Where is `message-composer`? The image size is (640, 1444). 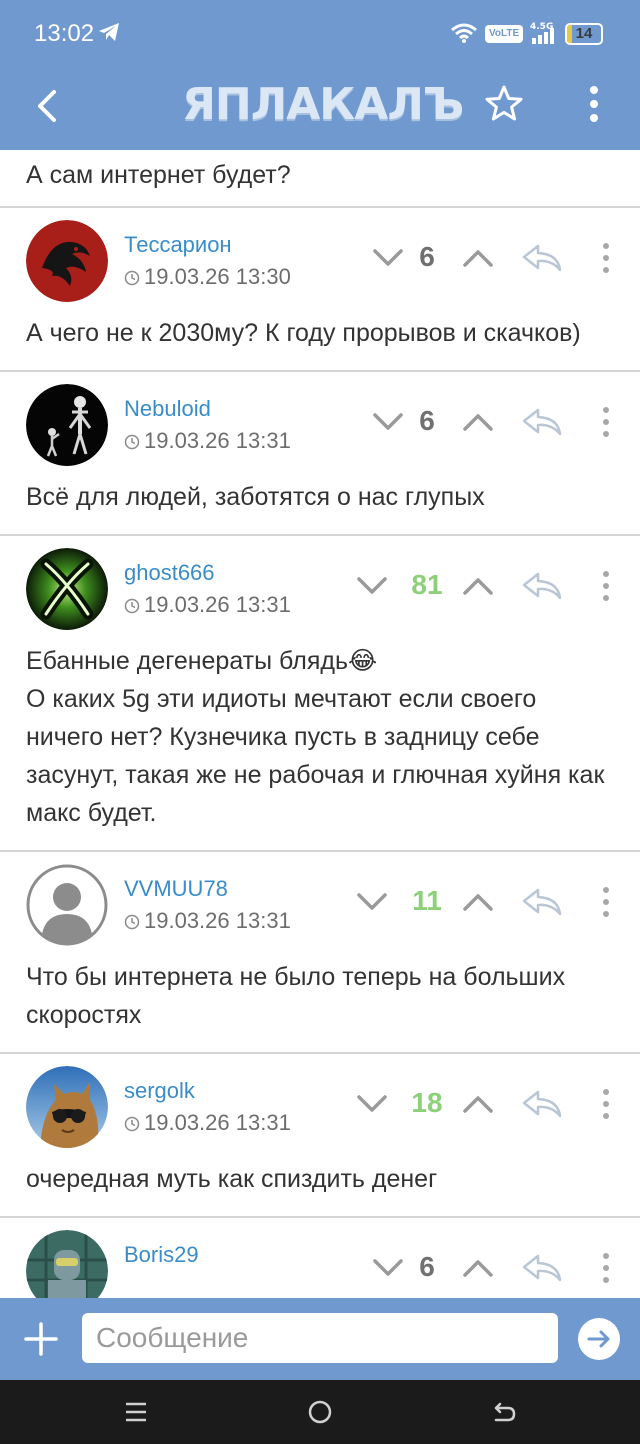
message-composer is located at coordinates (320, 1339).